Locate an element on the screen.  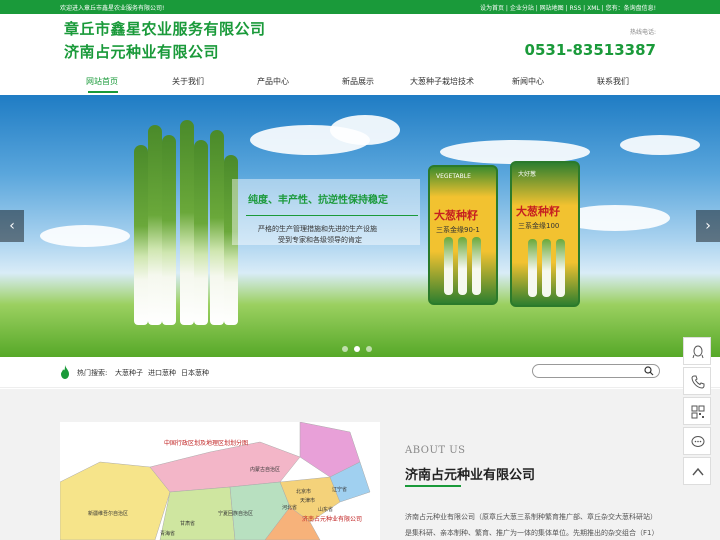
chat-bubble-icon is located at coordinates (698, 441).